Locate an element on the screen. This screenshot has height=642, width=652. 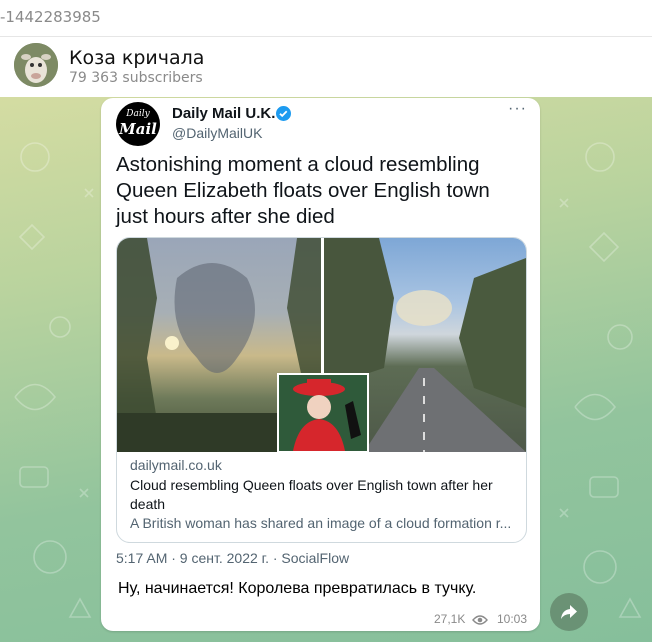
card-domain: dailymail.co.uk is located at coordinates (176, 465).